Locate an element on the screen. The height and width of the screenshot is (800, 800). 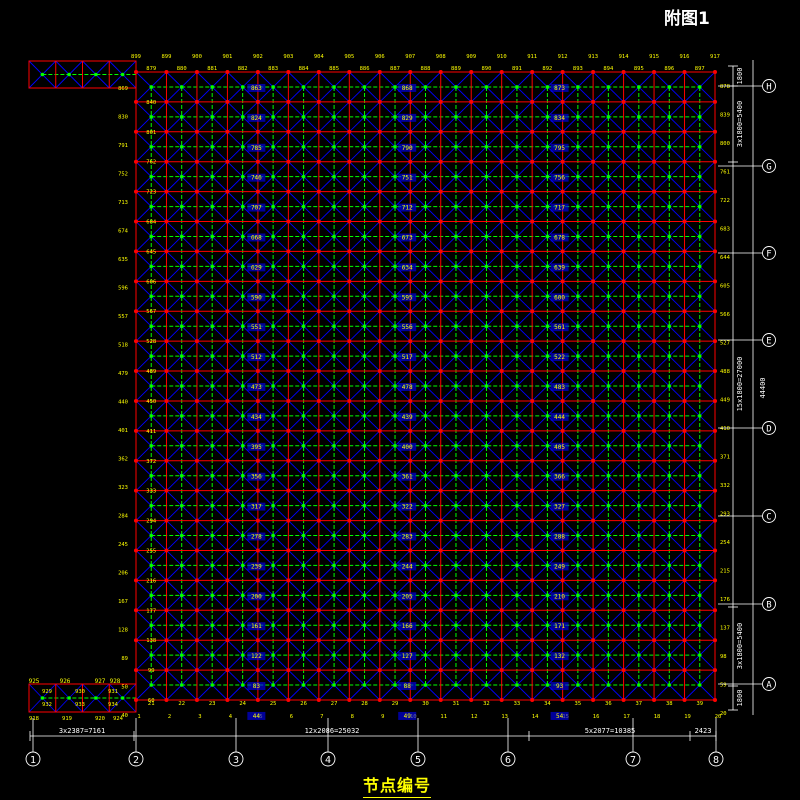
node-label: 478 is located at coordinates (407, 387).